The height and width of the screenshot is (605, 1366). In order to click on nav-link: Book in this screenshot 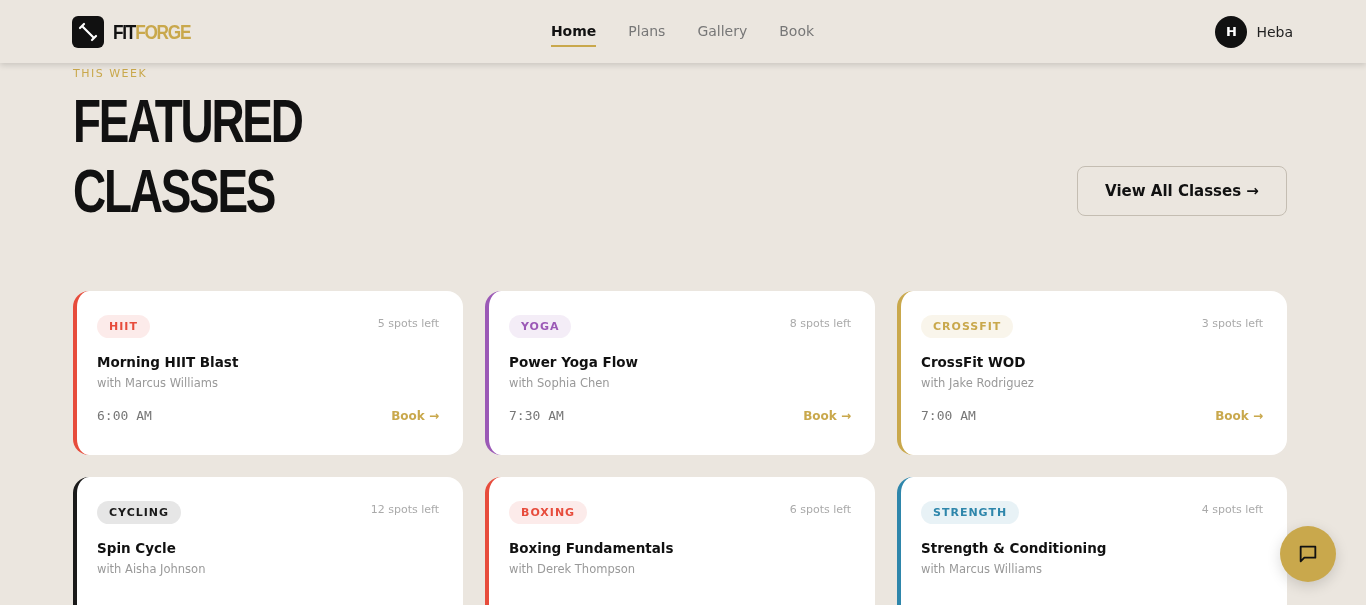, I will do `click(797, 31)`.